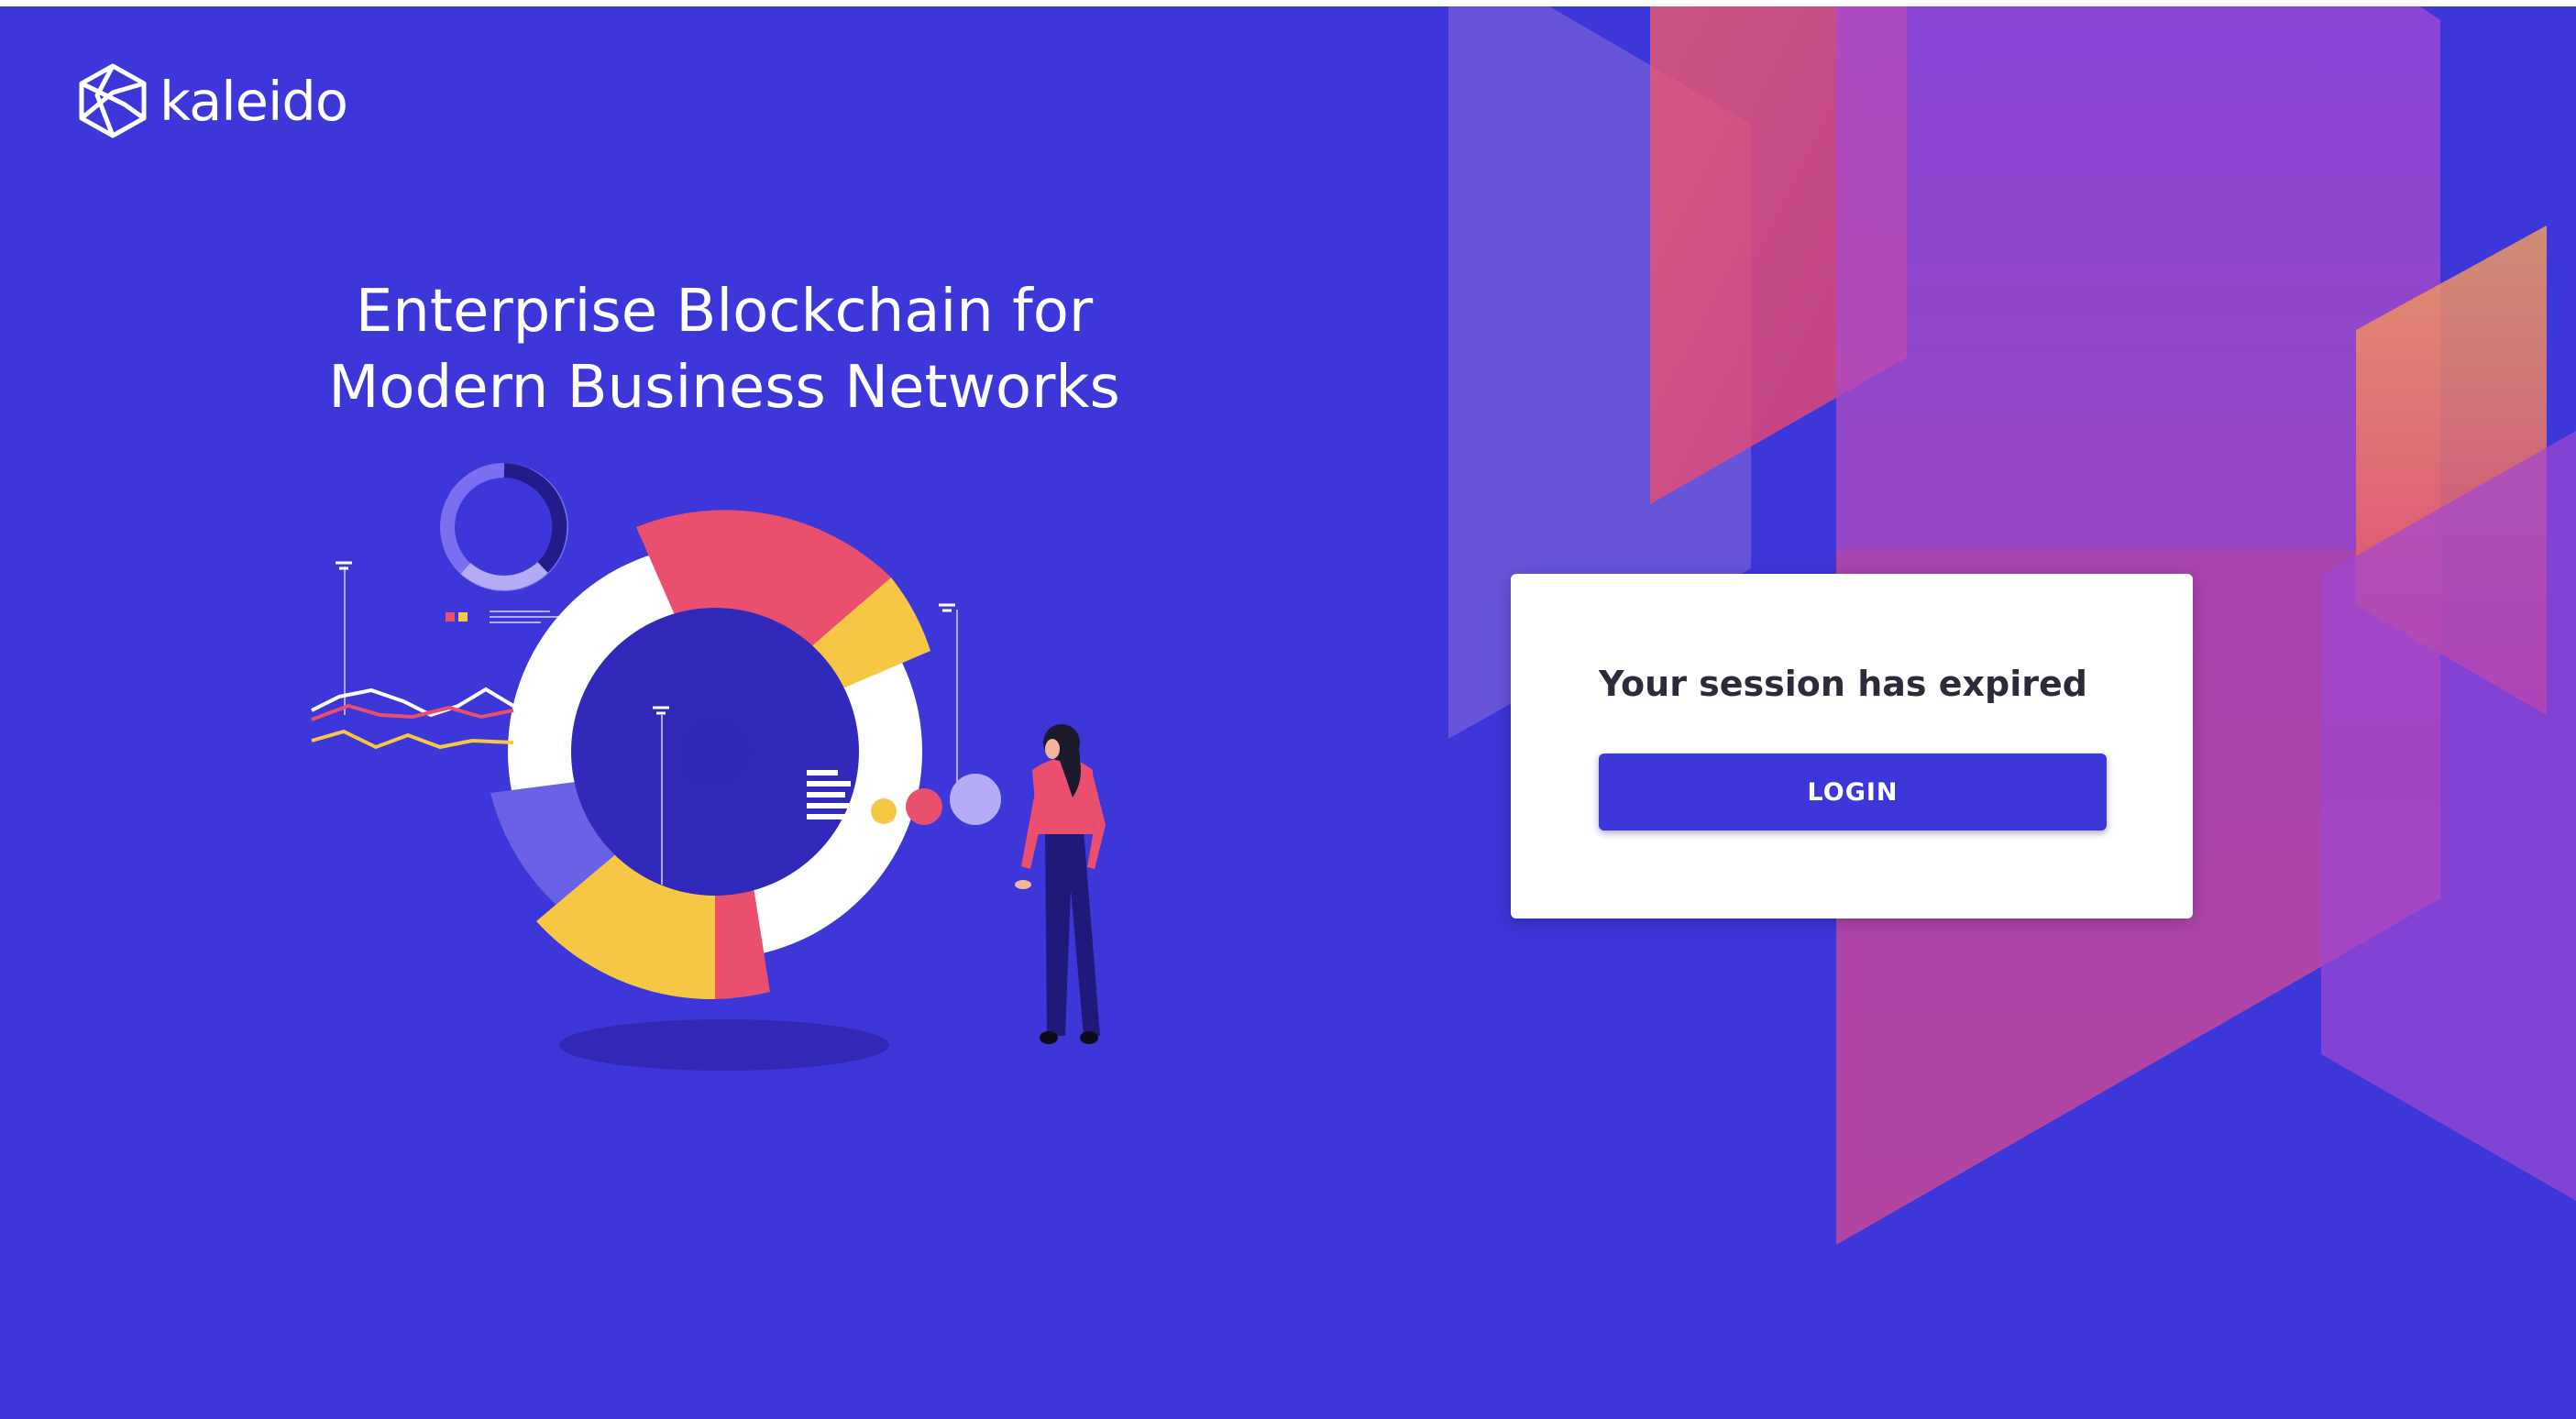 The width and height of the screenshot is (2576, 1419). Describe the element at coordinates (1853, 792) in the screenshot. I see `login-button: LOGIN` at that location.